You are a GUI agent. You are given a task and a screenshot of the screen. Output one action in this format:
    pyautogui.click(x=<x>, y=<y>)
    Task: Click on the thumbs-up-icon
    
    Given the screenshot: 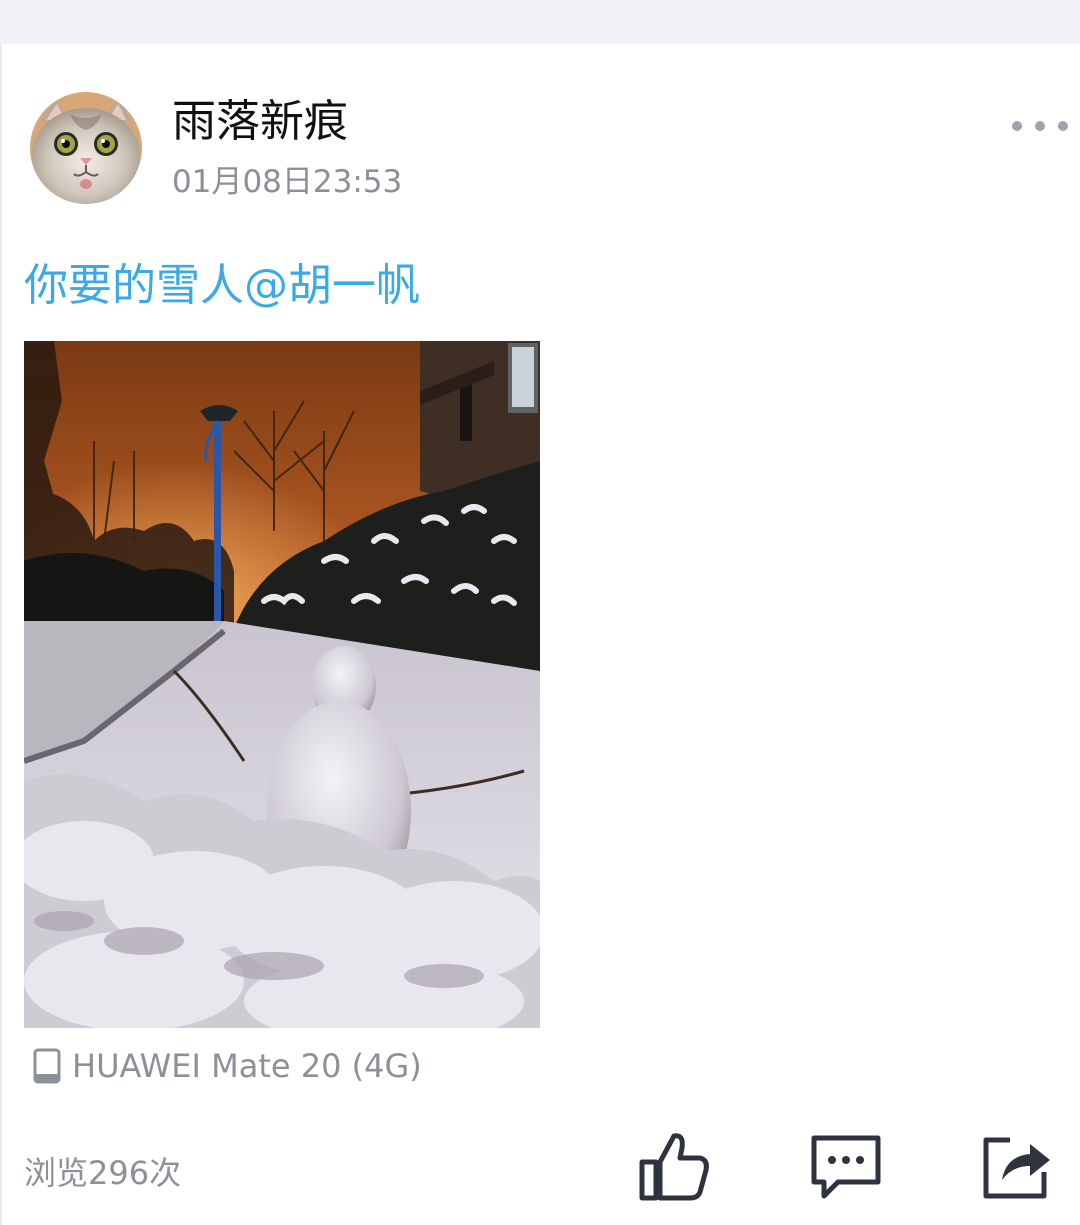 What is the action you would take?
    pyautogui.click(x=674, y=1167)
    